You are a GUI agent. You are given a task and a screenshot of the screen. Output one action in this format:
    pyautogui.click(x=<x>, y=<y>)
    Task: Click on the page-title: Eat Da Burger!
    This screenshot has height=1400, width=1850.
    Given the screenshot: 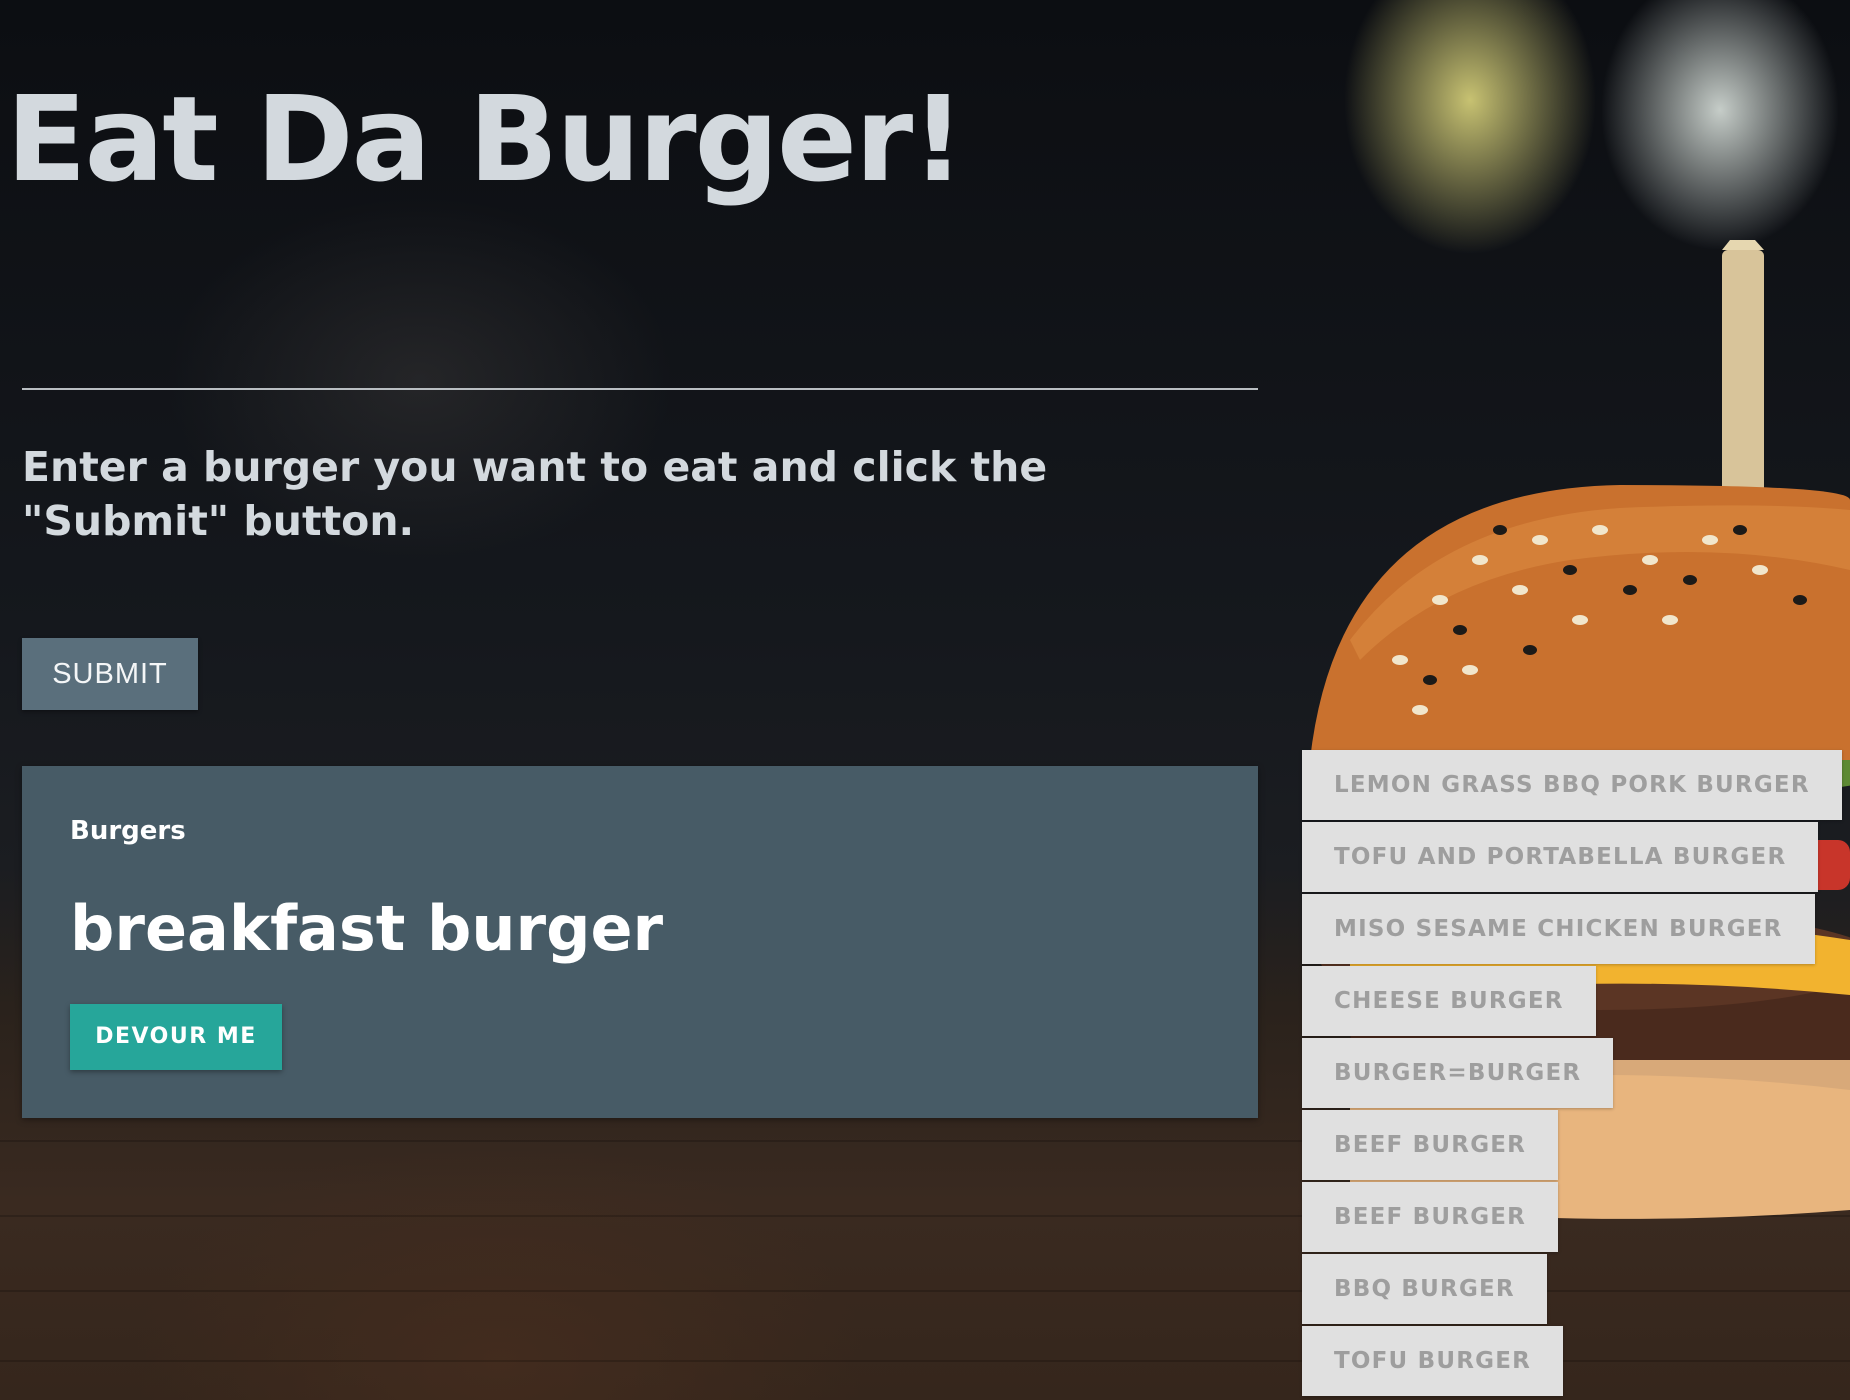 What is the action you would take?
    pyautogui.click(x=485, y=139)
    